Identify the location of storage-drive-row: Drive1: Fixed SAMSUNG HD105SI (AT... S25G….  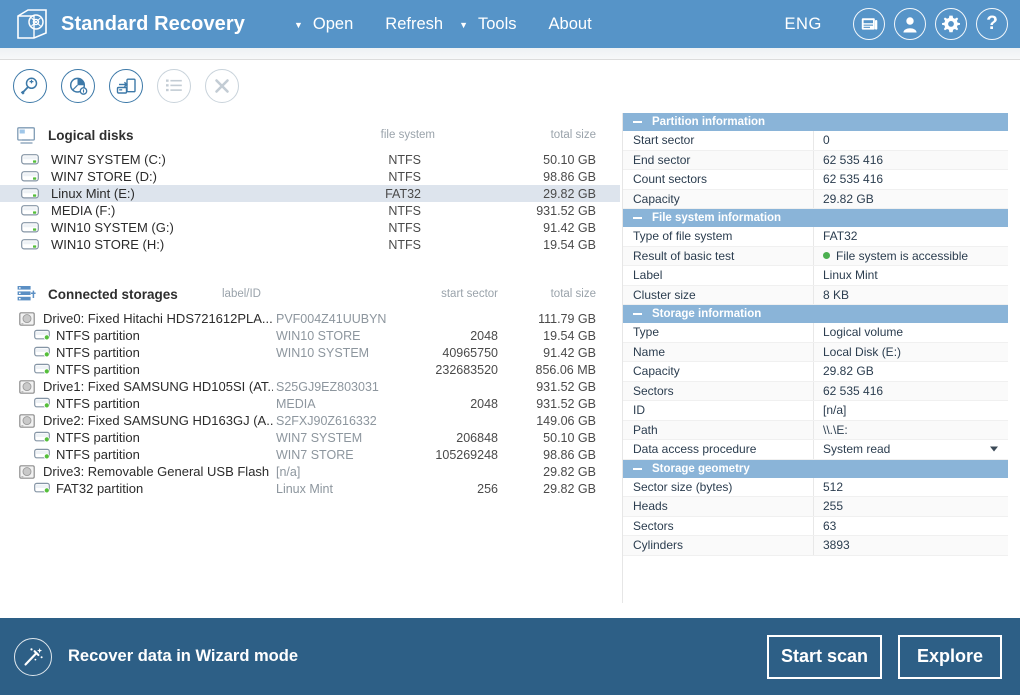
(310, 386).